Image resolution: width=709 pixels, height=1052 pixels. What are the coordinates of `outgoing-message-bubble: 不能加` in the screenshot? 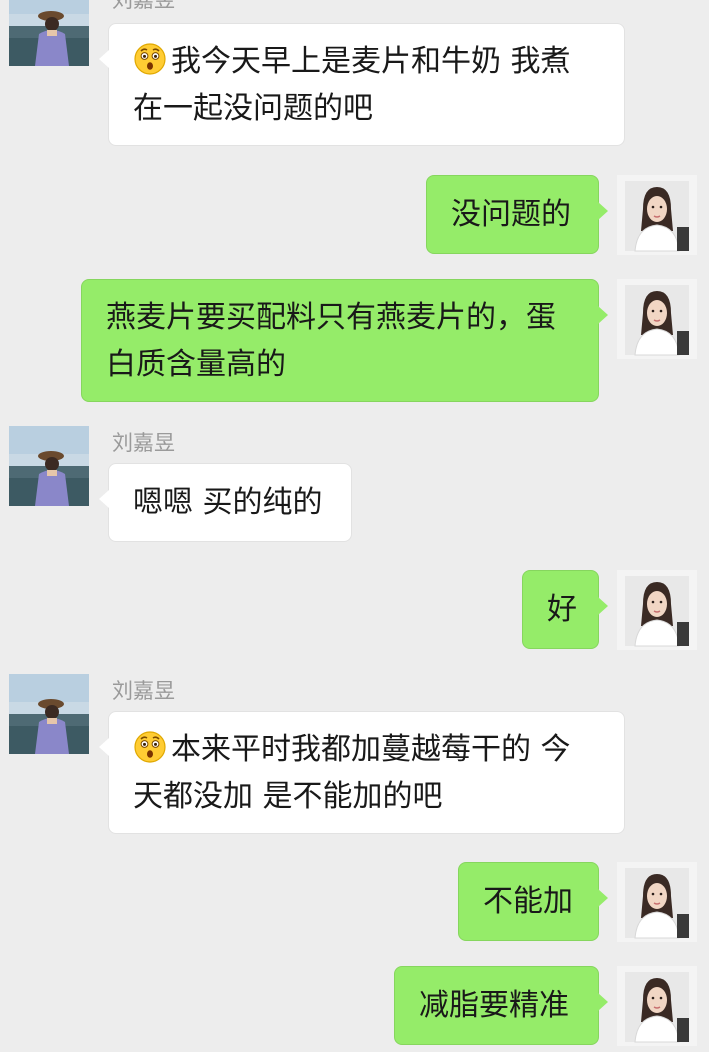 It's located at (533, 901).